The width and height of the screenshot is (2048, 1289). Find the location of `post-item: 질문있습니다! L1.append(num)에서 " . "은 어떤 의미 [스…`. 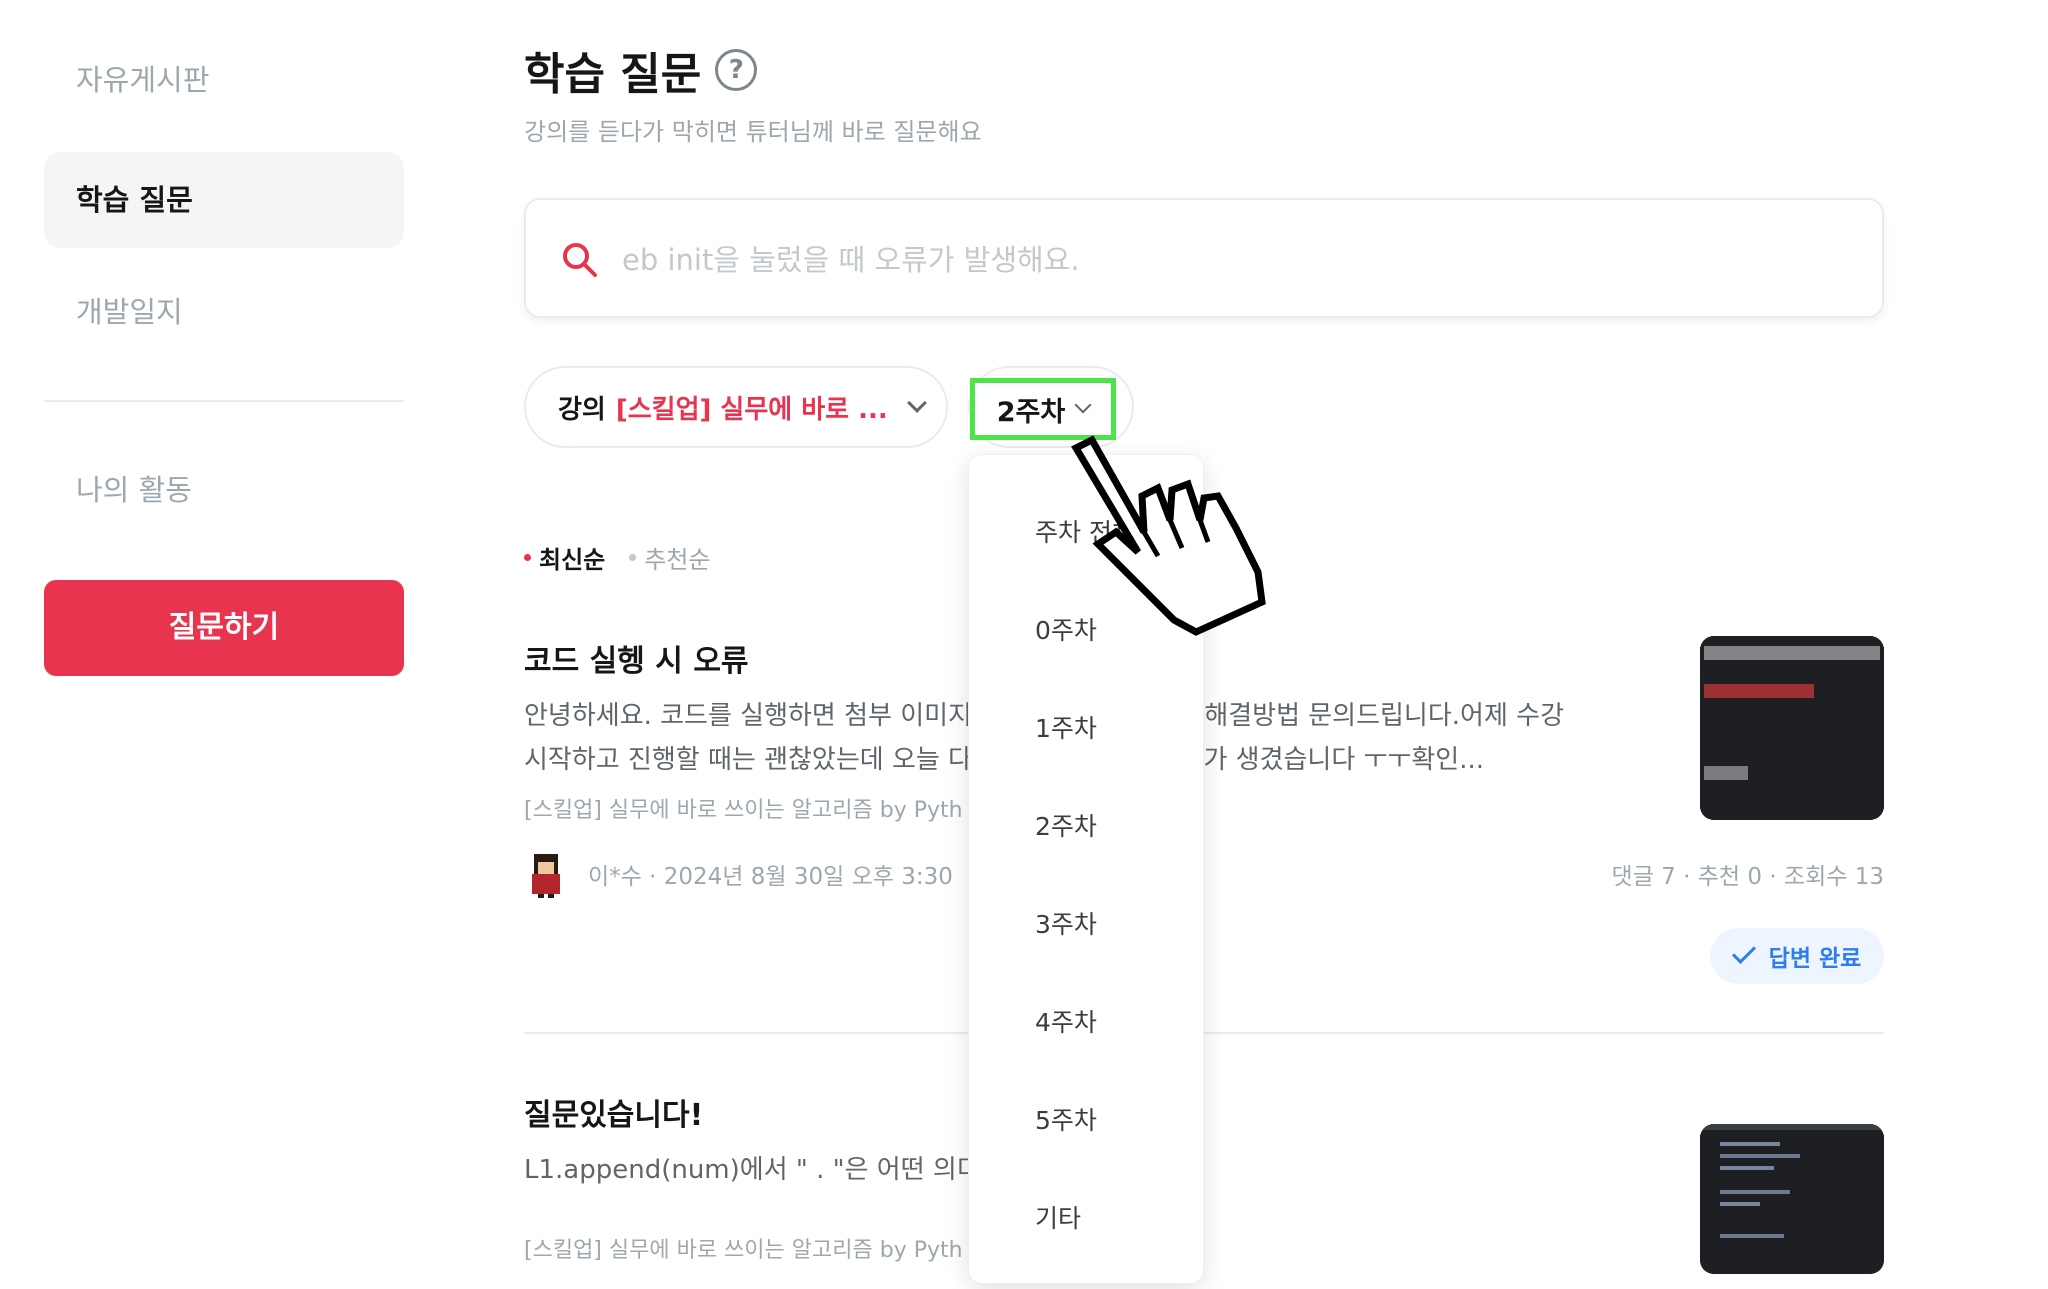

post-item: 질문있습니다! L1.append(num)에서 " . "은 어떤 의미 [스… is located at coordinates (1204, 1182).